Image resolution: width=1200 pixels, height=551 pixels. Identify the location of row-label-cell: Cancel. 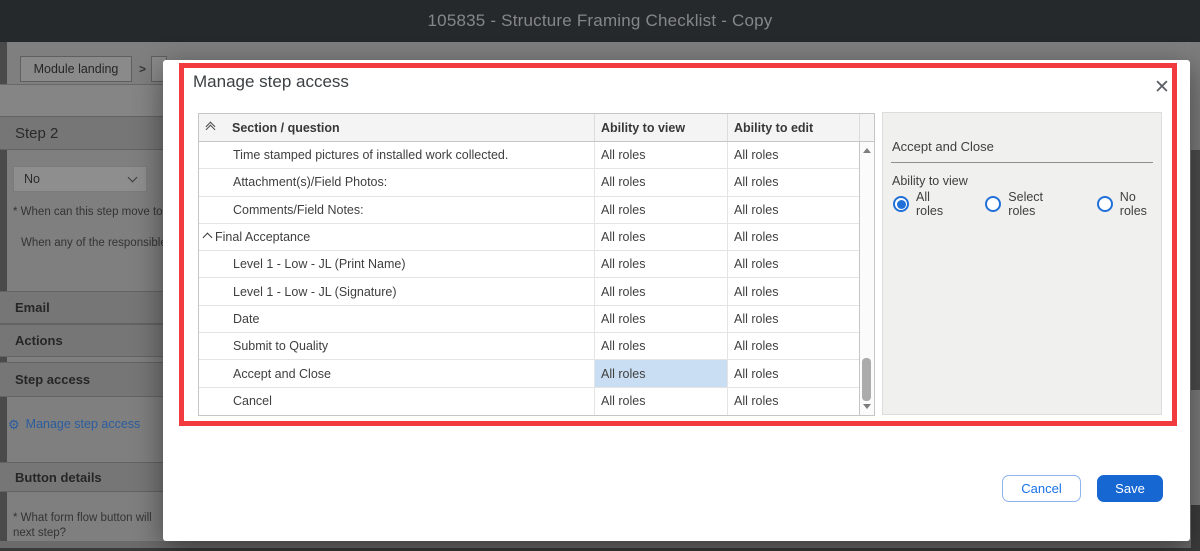
(396, 401).